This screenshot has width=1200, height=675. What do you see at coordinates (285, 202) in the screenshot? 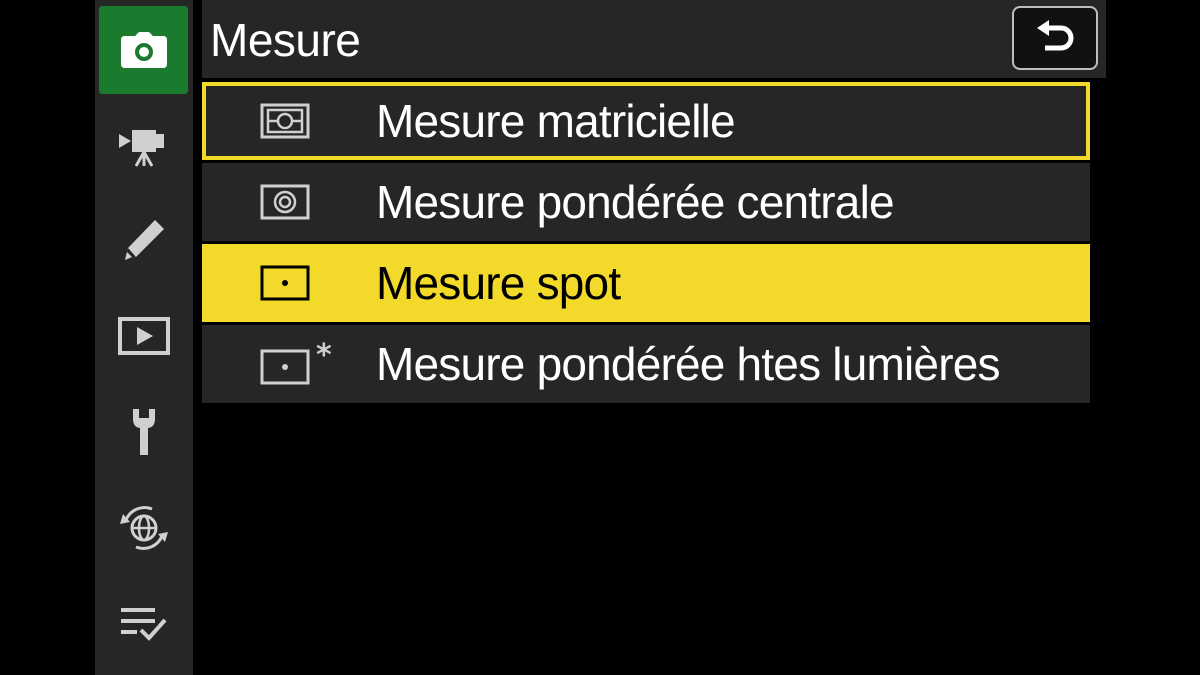
I see `center-weighted-metering-icon` at bounding box center [285, 202].